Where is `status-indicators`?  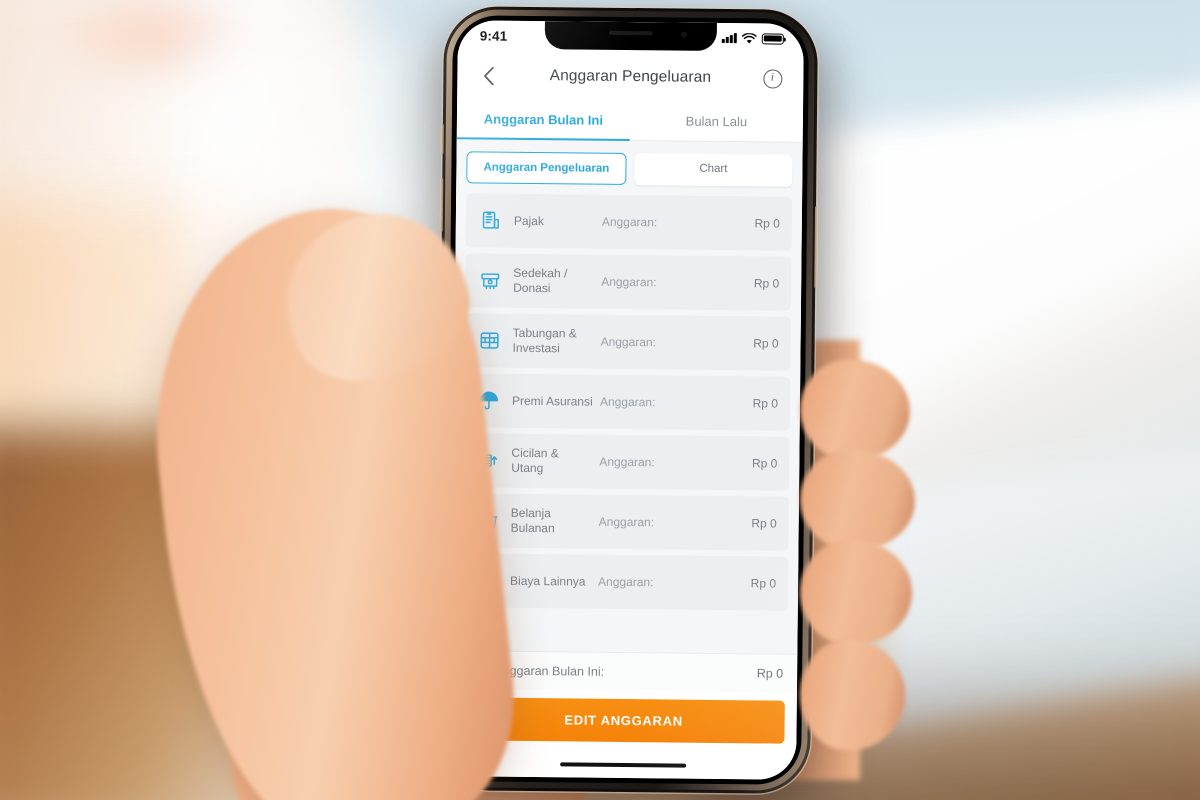
status-indicators is located at coordinates (752, 38).